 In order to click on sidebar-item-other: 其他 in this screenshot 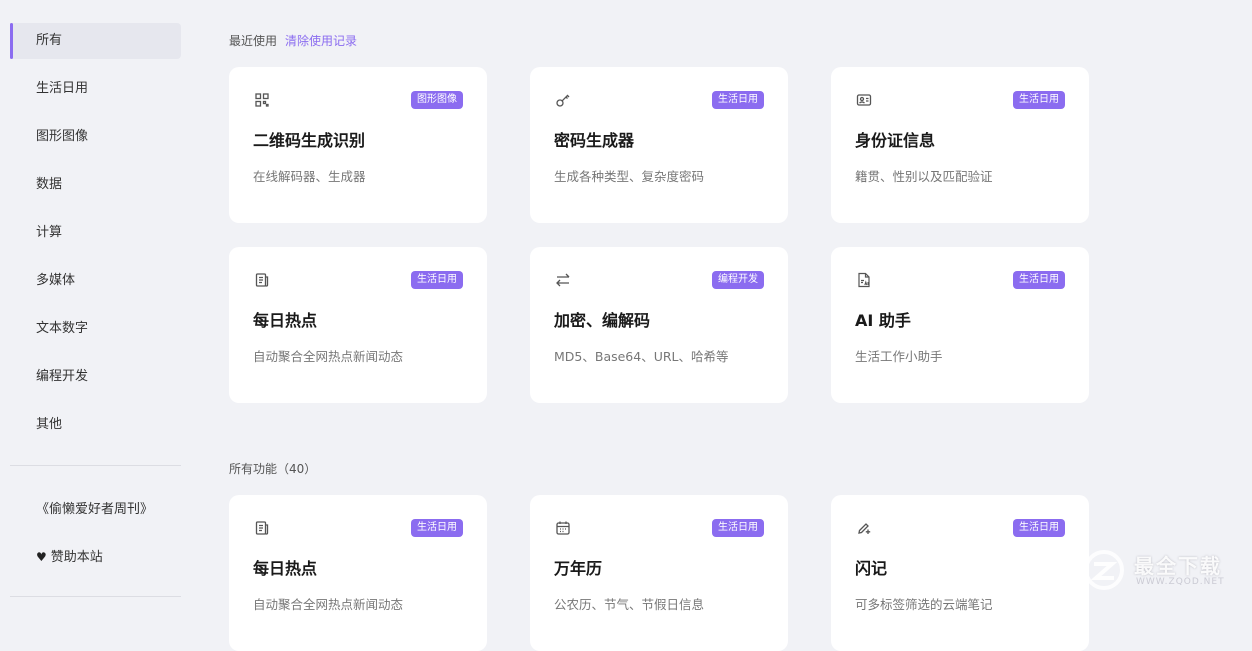, I will do `click(95, 425)`.